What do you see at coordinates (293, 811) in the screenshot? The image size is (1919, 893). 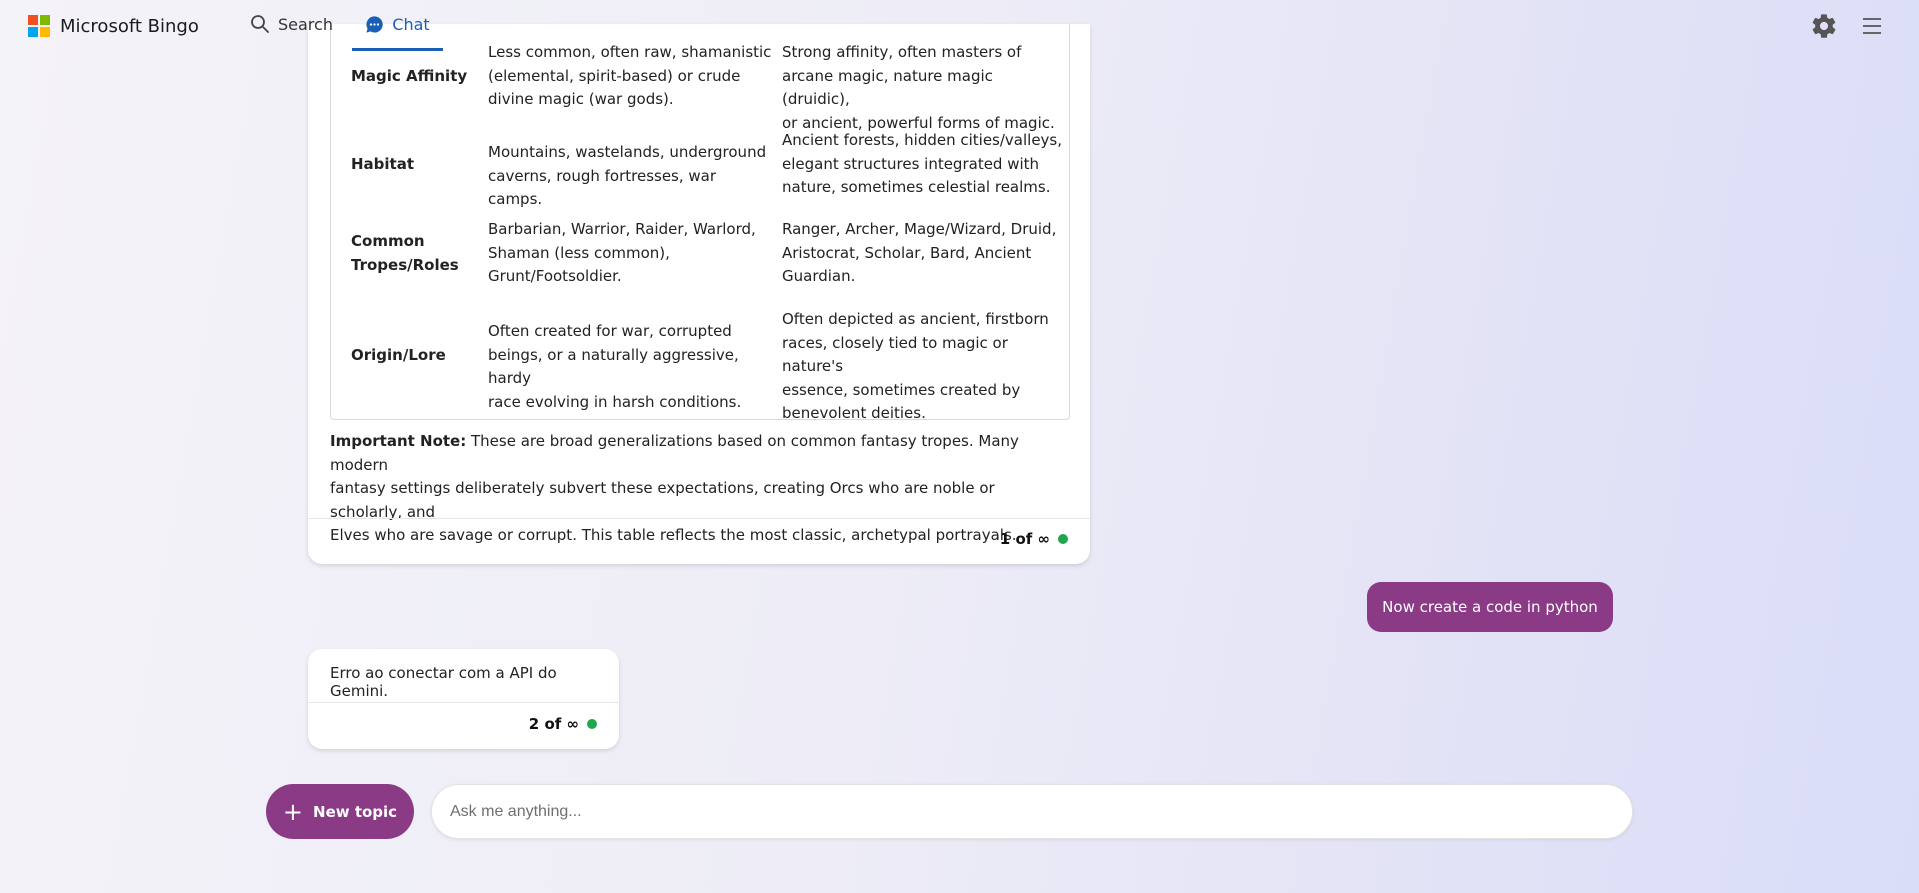 I see `plus-icon: +` at bounding box center [293, 811].